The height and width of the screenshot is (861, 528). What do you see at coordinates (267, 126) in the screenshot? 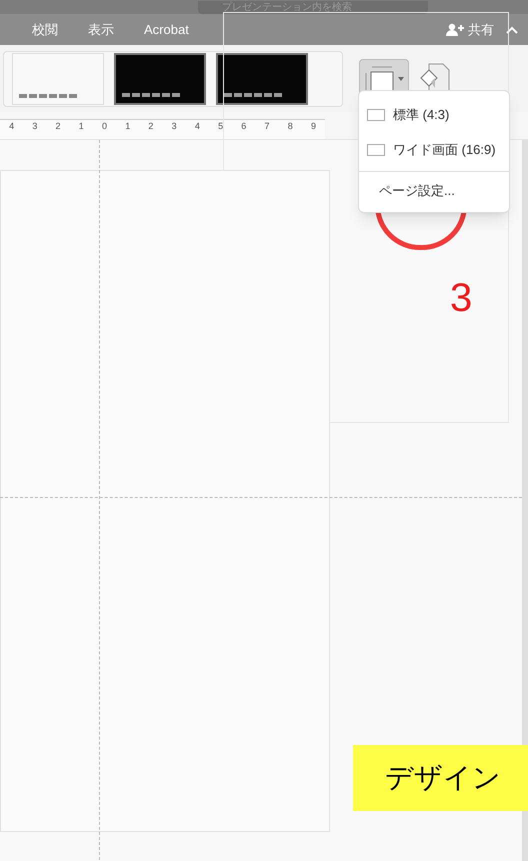
I see `ruler-number: 7` at bounding box center [267, 126].